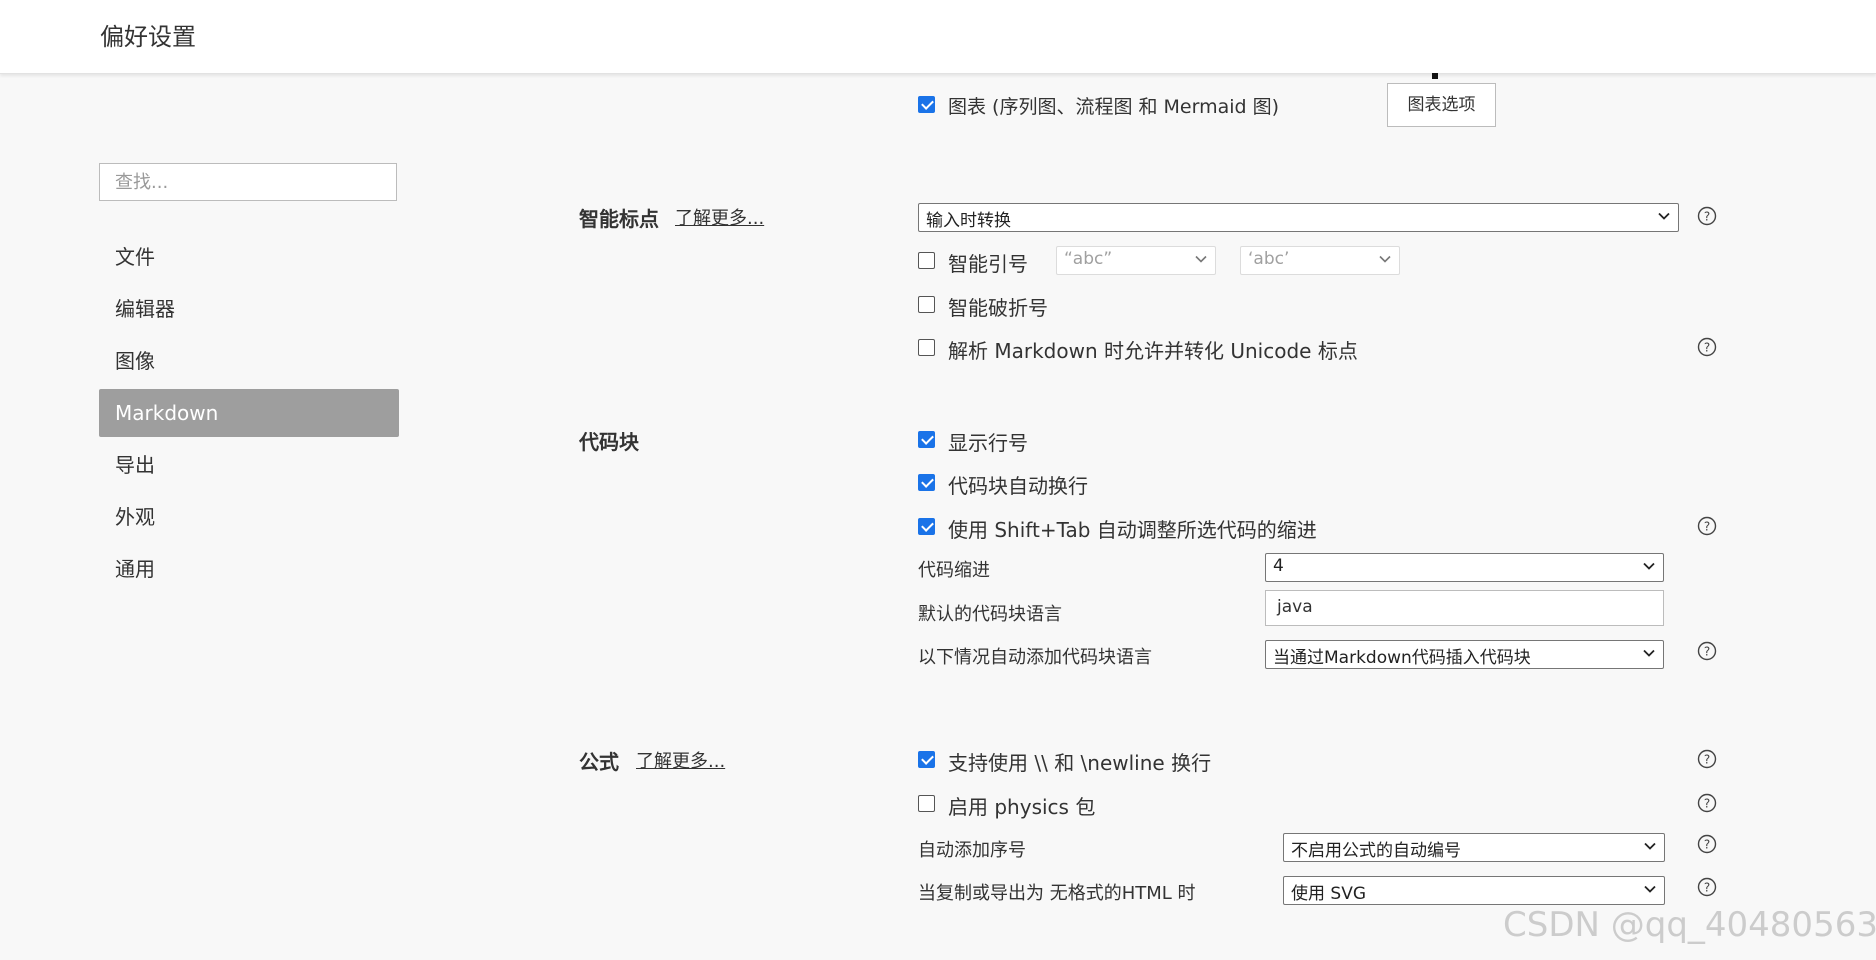  Describe the element at coordinates (926, 104) in the screenshot. I see `diagrams-checkbox` at that location.